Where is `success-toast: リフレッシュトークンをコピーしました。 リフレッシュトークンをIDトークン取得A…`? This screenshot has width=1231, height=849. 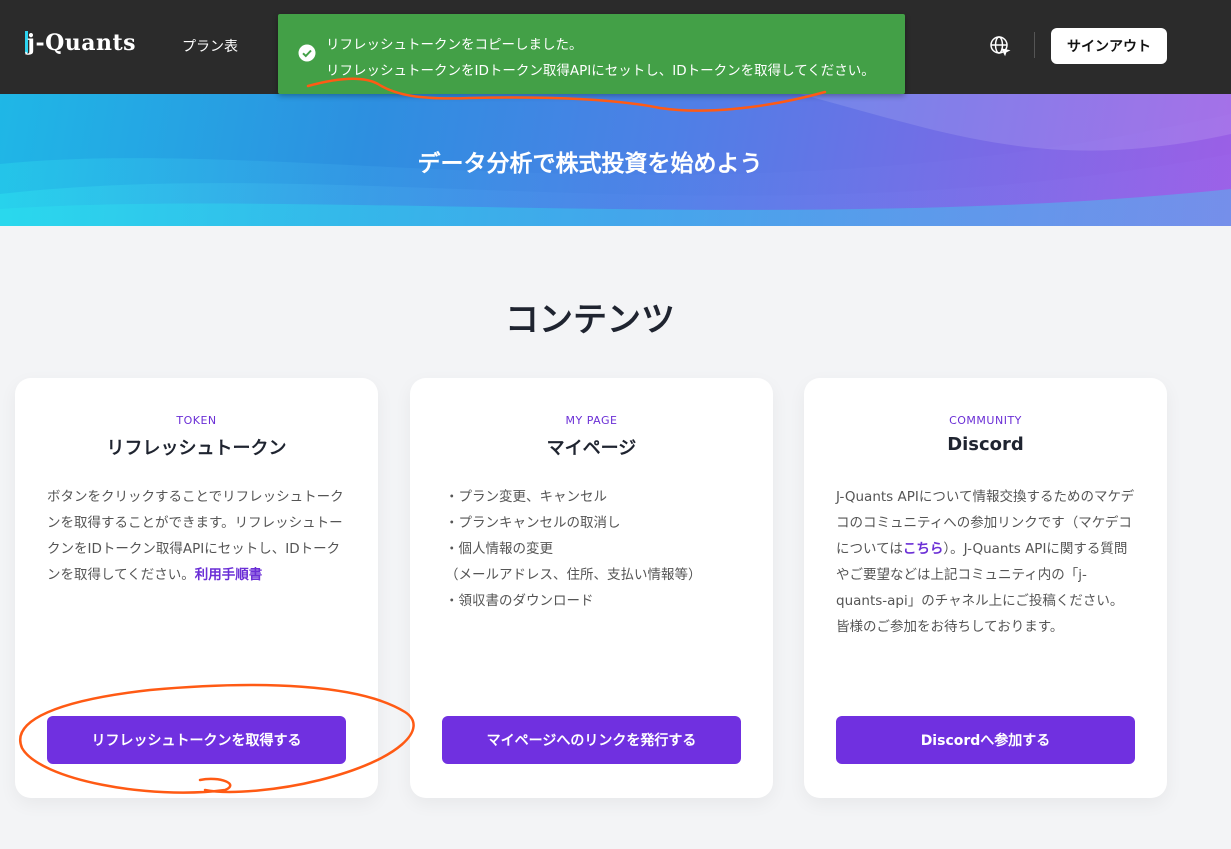
success-toast: リフレッシュトークンをコピーしました。 リフレッシュトークンをIDトークン取得A… is located at coordinates (591, 54).